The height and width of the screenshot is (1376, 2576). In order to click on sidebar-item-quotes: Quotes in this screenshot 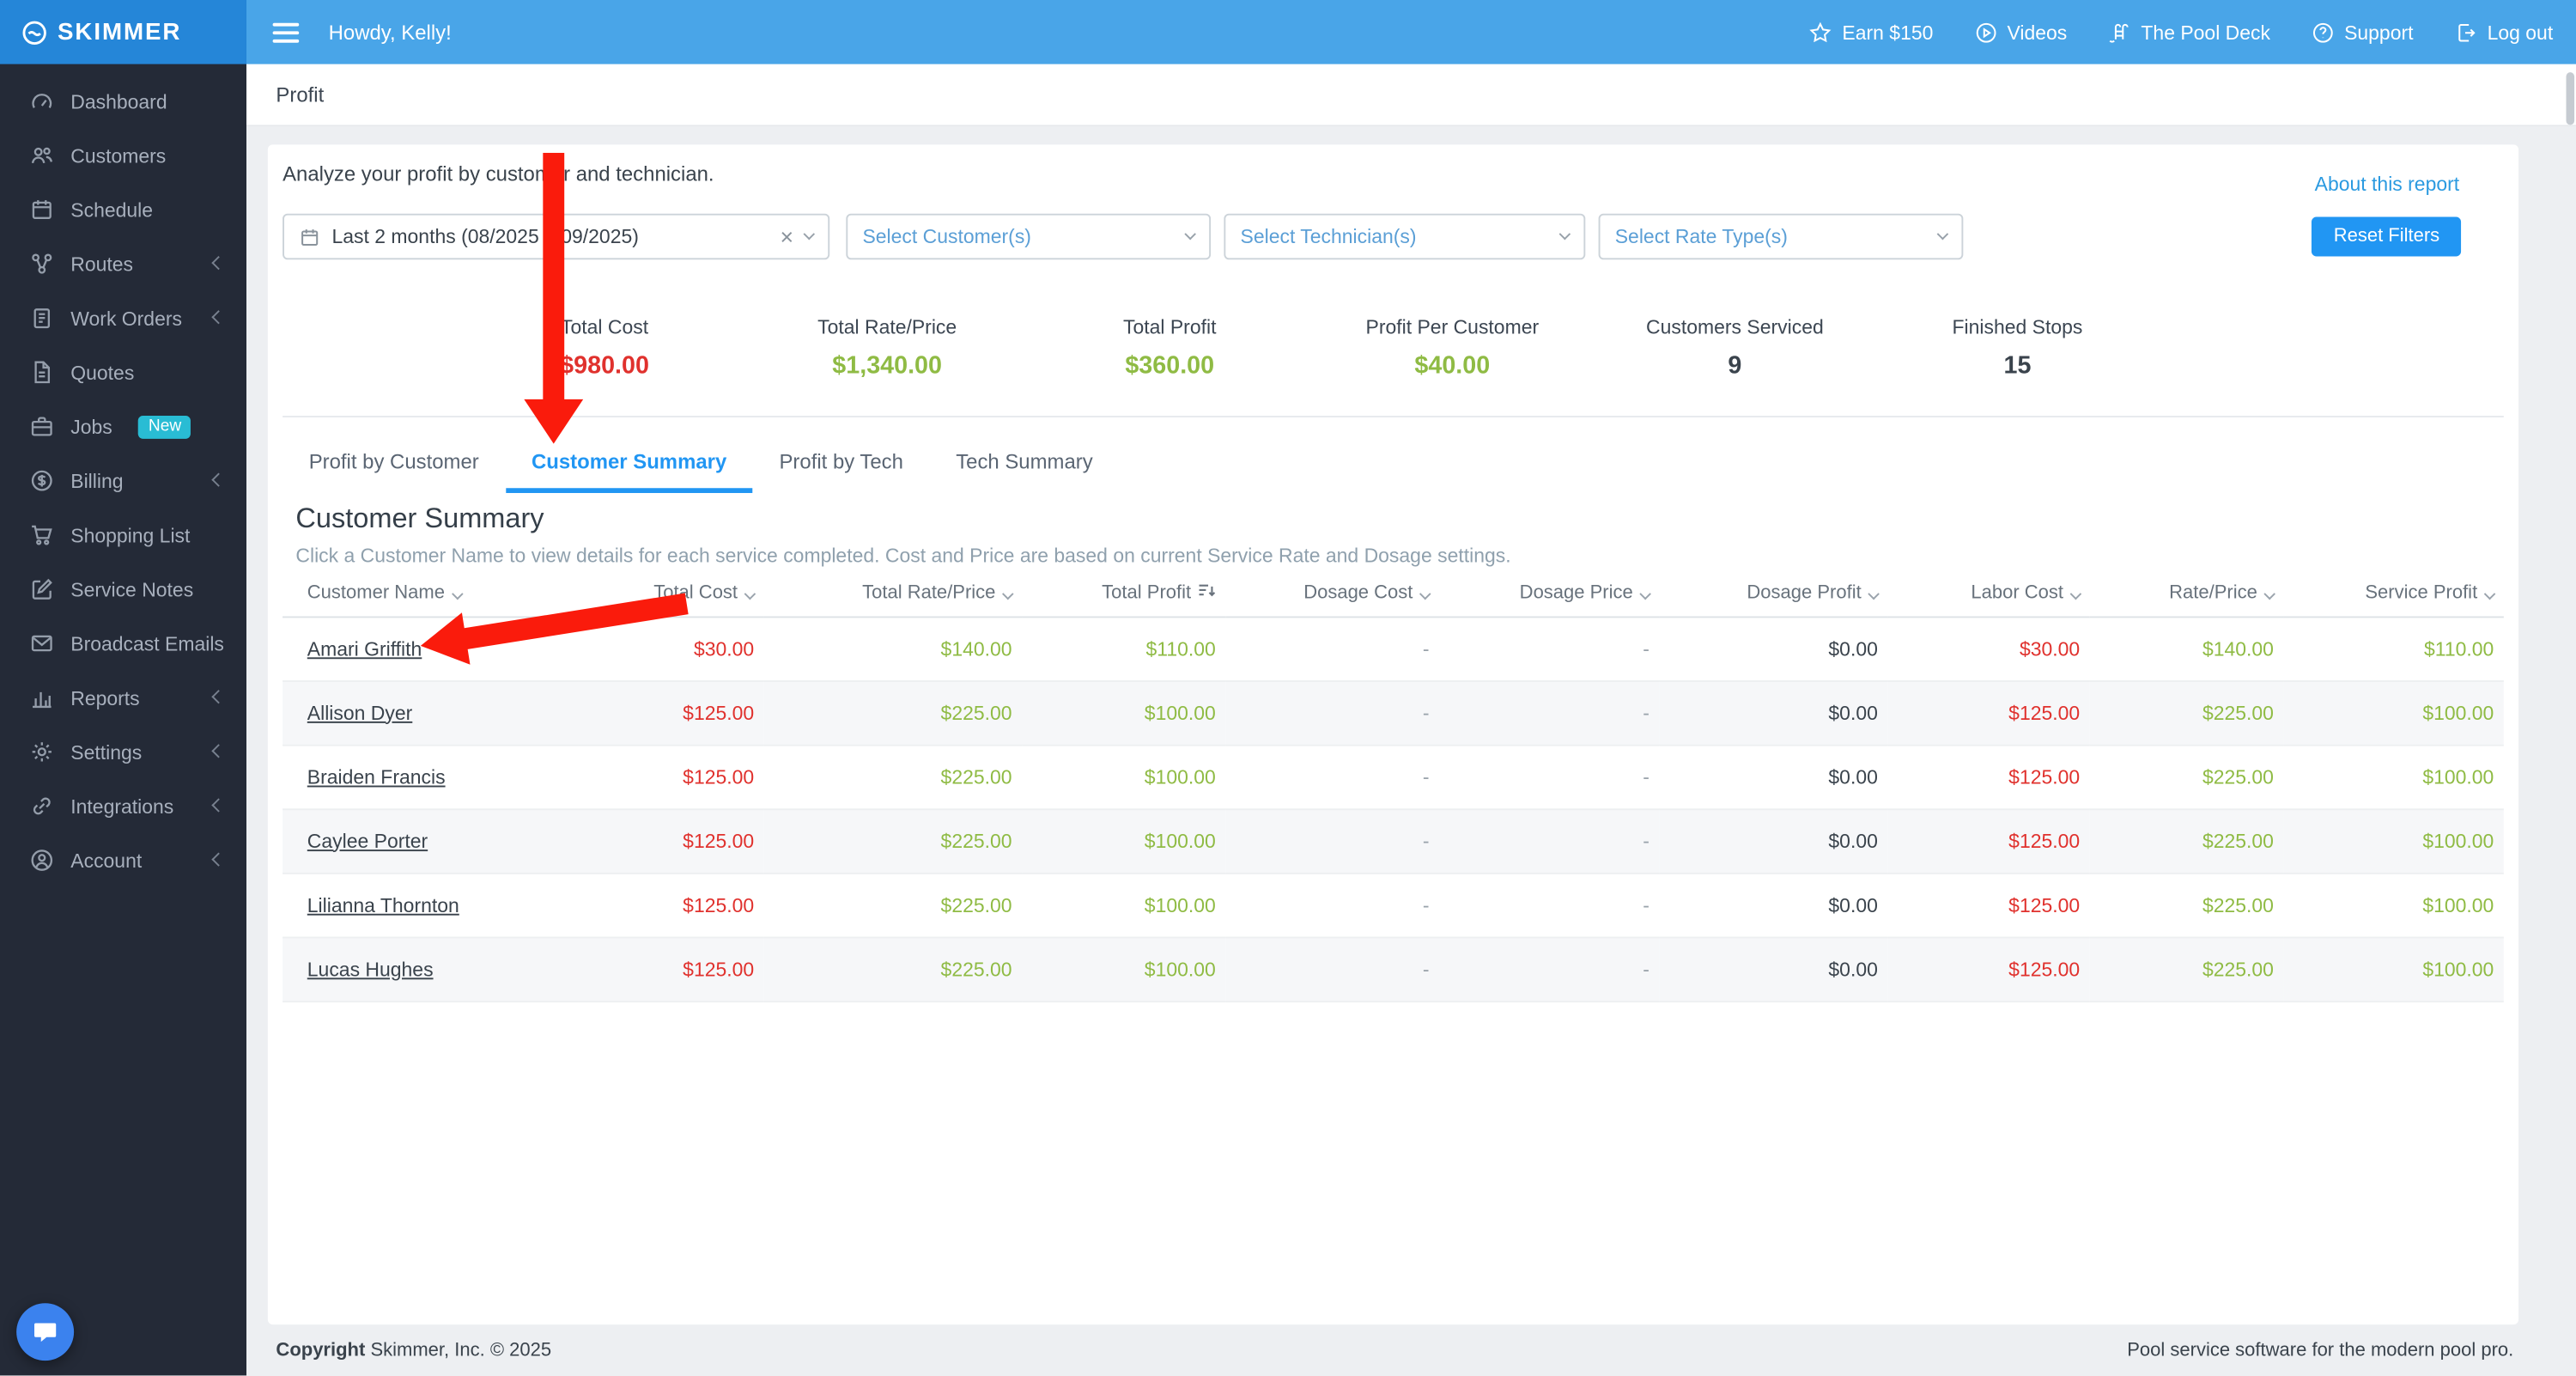, I will do `click(123, 372)`.